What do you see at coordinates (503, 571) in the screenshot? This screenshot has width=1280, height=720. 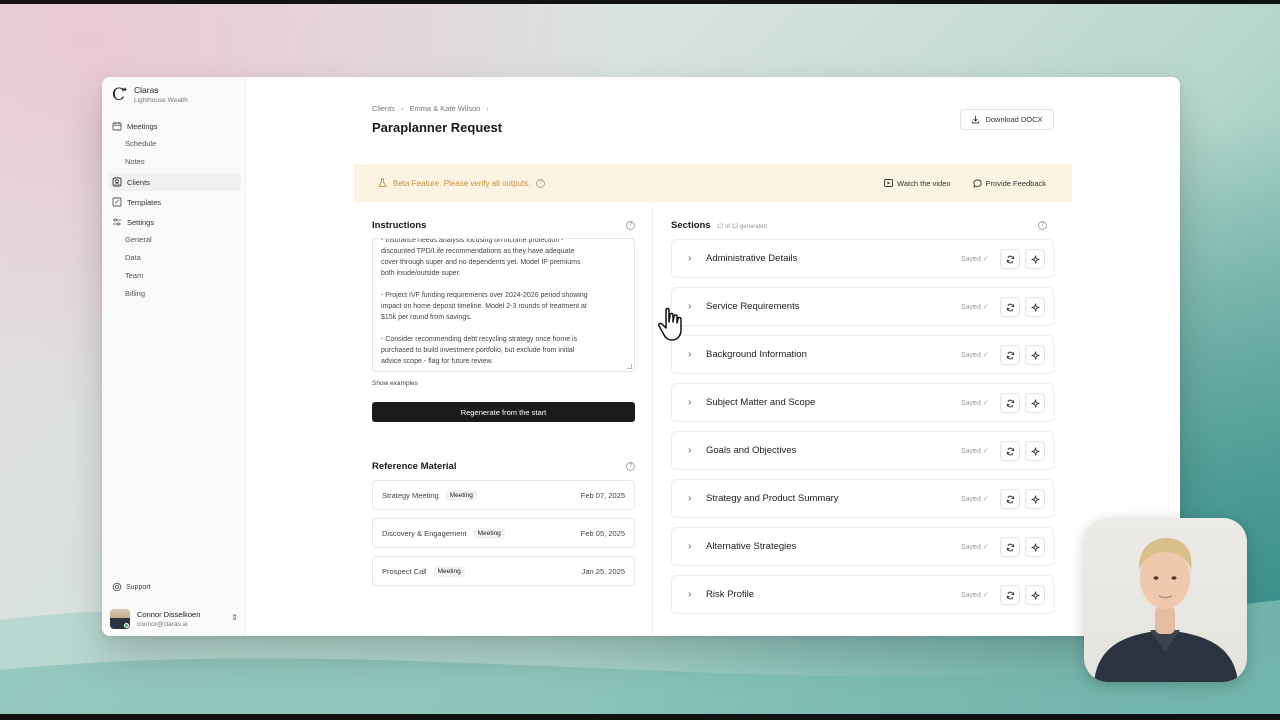 I see `reference-item: Prospect Call Meeting Jan 25, 2025` at bounding box center [503, 571].